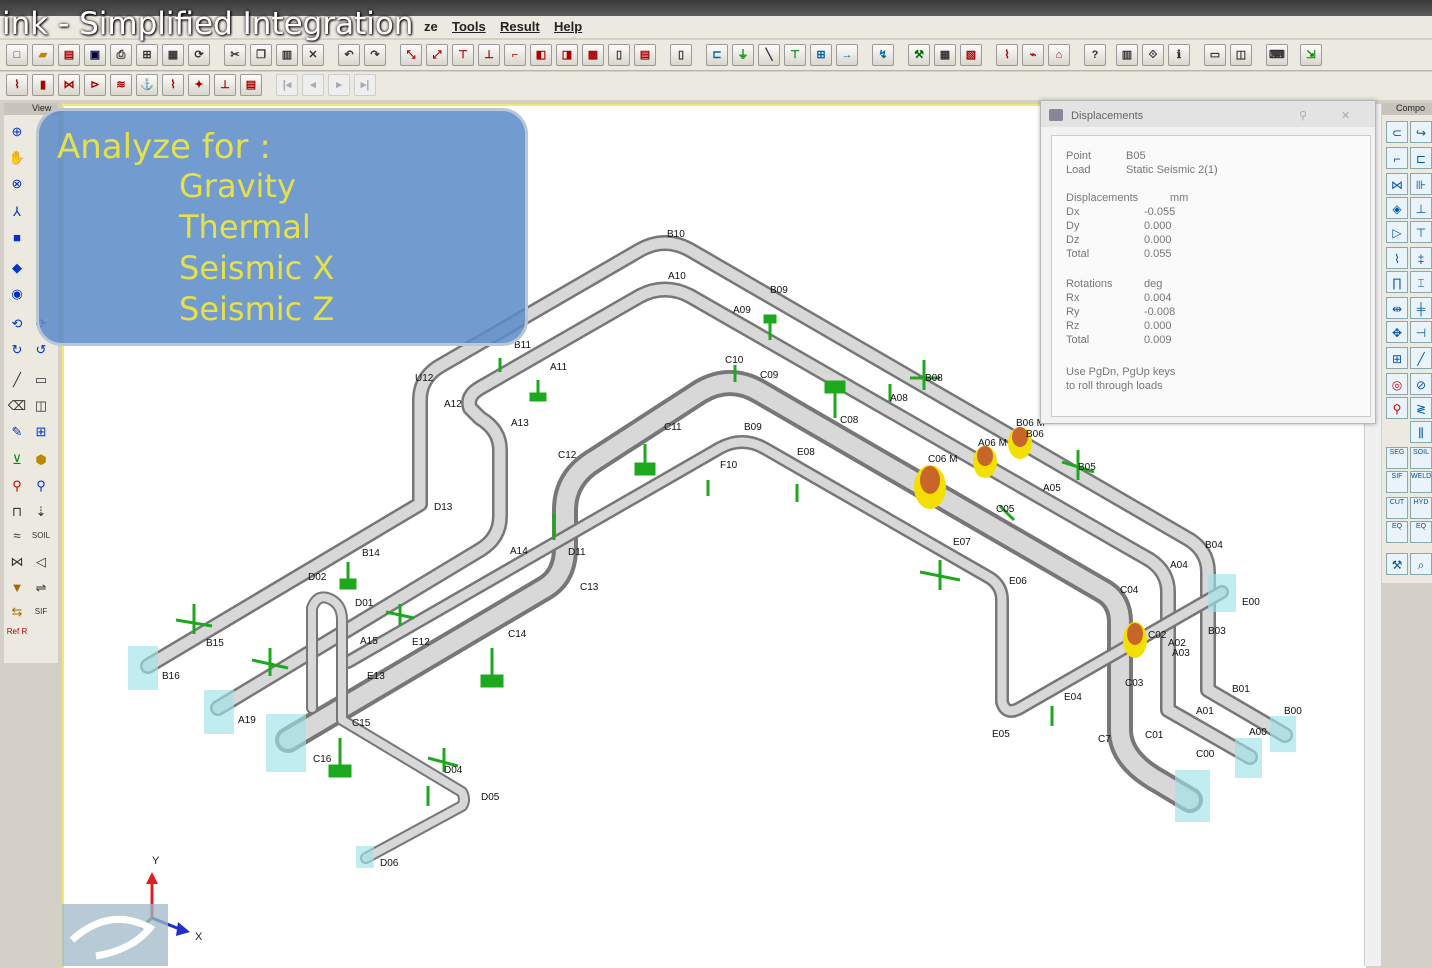 This screenshot has height=968, width=1432. Describe the element at coordinates (985, 462) in the screenshot. I see `valve-a06` at that location.